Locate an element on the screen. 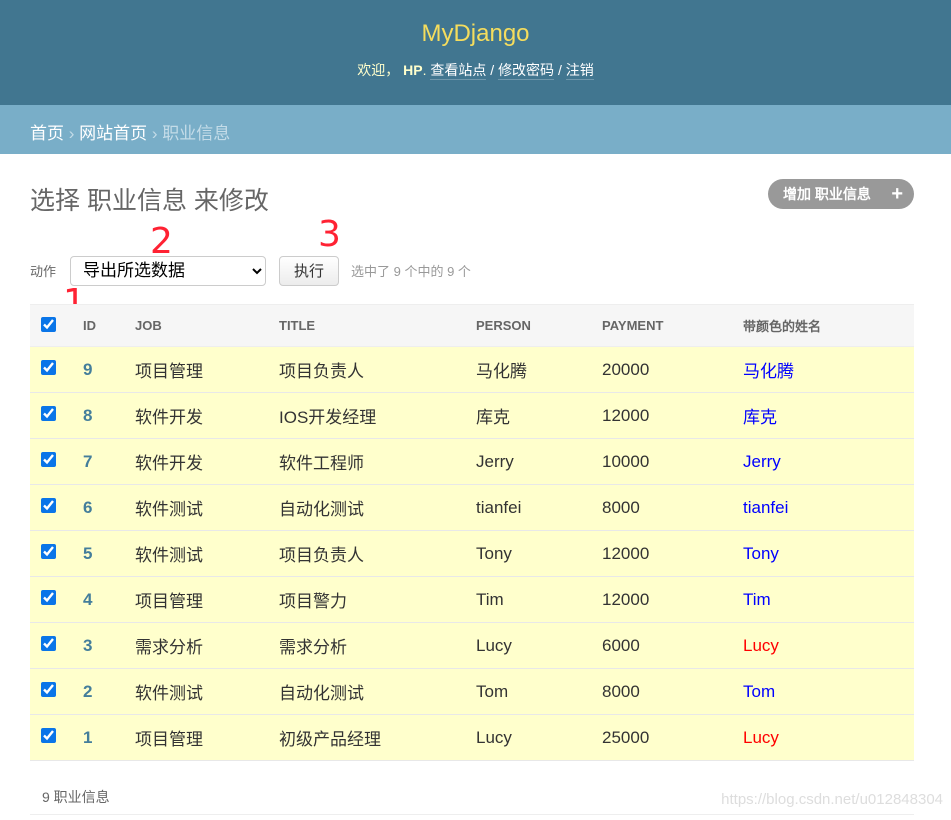  add-button: 增加 职业信息 + is located at coordinates (841, 194).